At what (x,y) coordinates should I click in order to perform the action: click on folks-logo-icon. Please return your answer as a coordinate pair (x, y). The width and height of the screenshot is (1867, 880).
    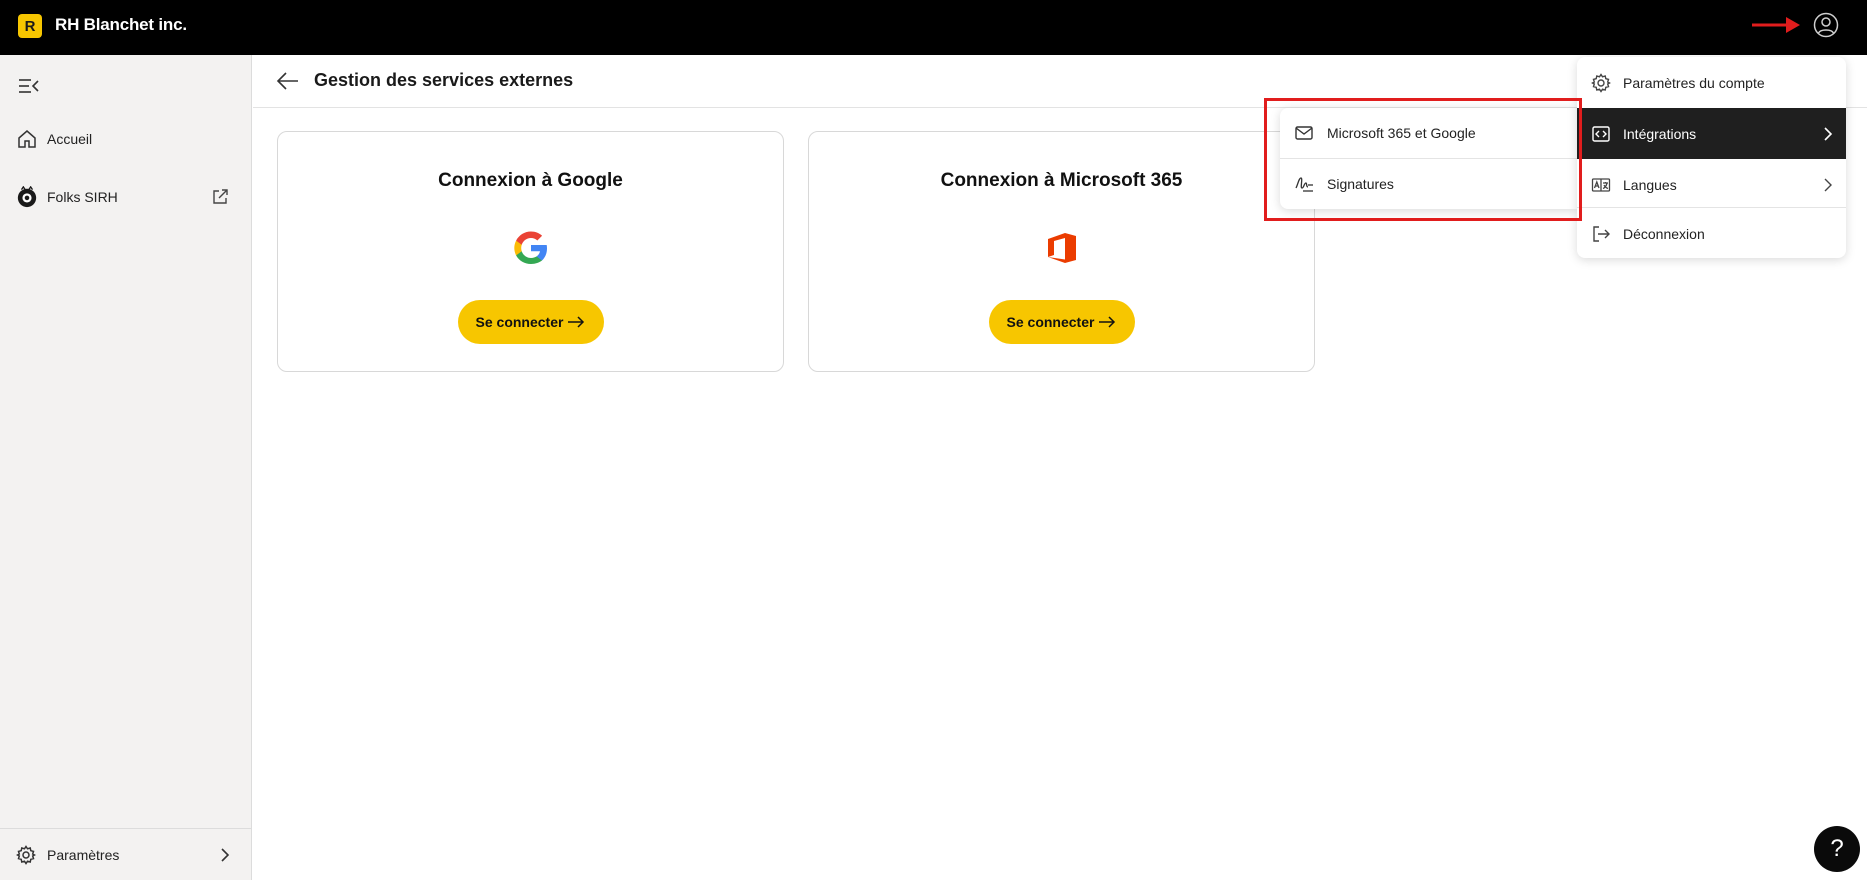
    Looking at the image, I should click on (27, 197).